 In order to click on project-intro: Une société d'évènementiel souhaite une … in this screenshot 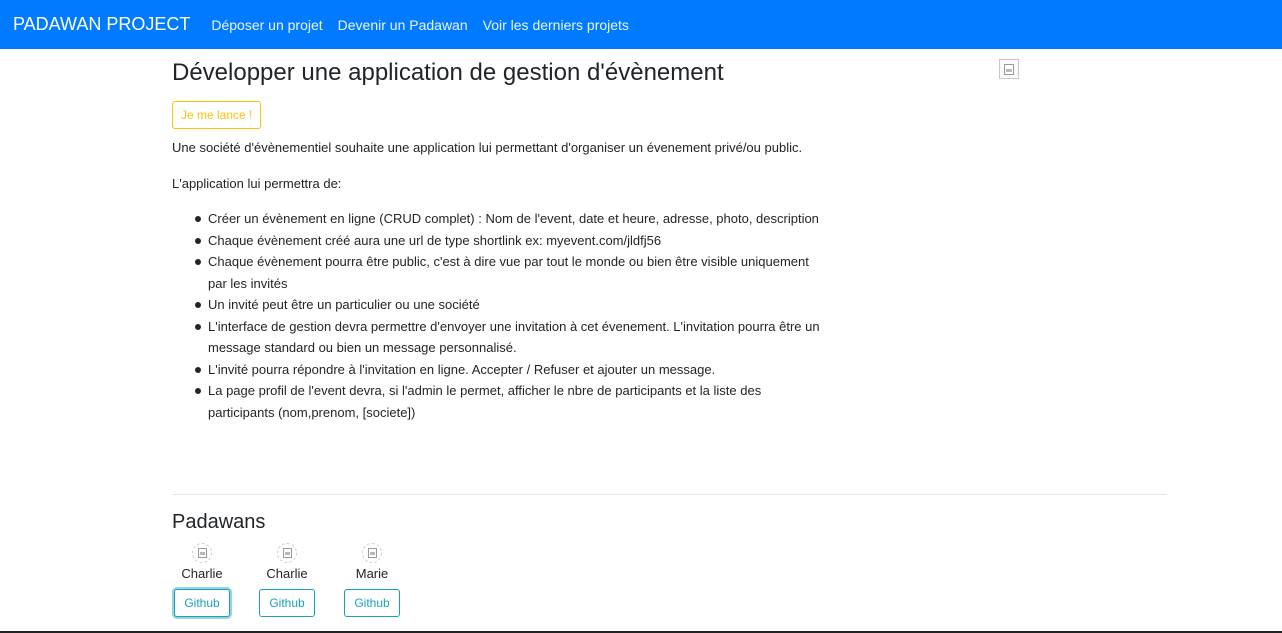, I will do `click(487, 147)`.